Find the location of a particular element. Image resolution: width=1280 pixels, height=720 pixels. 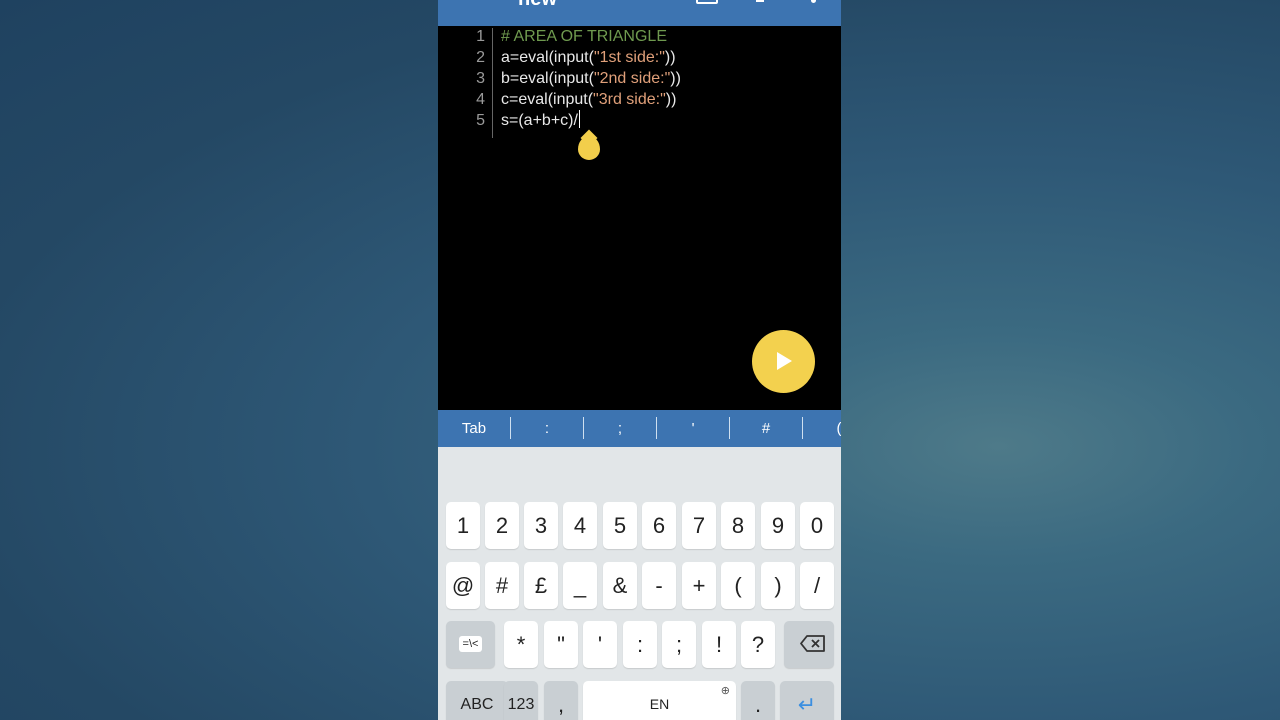

key: ! is located at coordinates (719, 644).